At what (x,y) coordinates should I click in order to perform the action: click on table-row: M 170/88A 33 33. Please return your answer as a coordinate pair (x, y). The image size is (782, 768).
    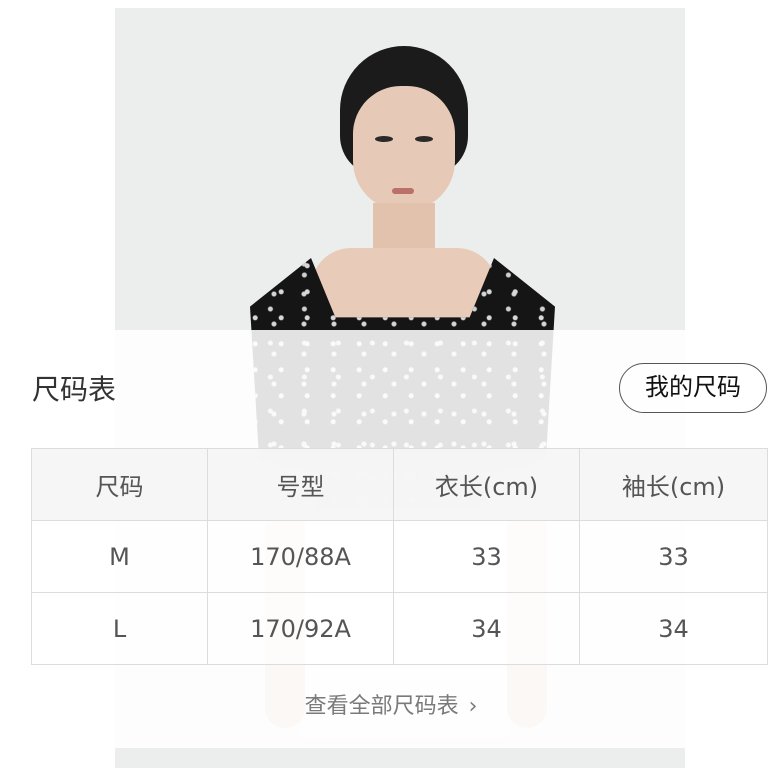
    Looking at the image, I should click on (399, 556).